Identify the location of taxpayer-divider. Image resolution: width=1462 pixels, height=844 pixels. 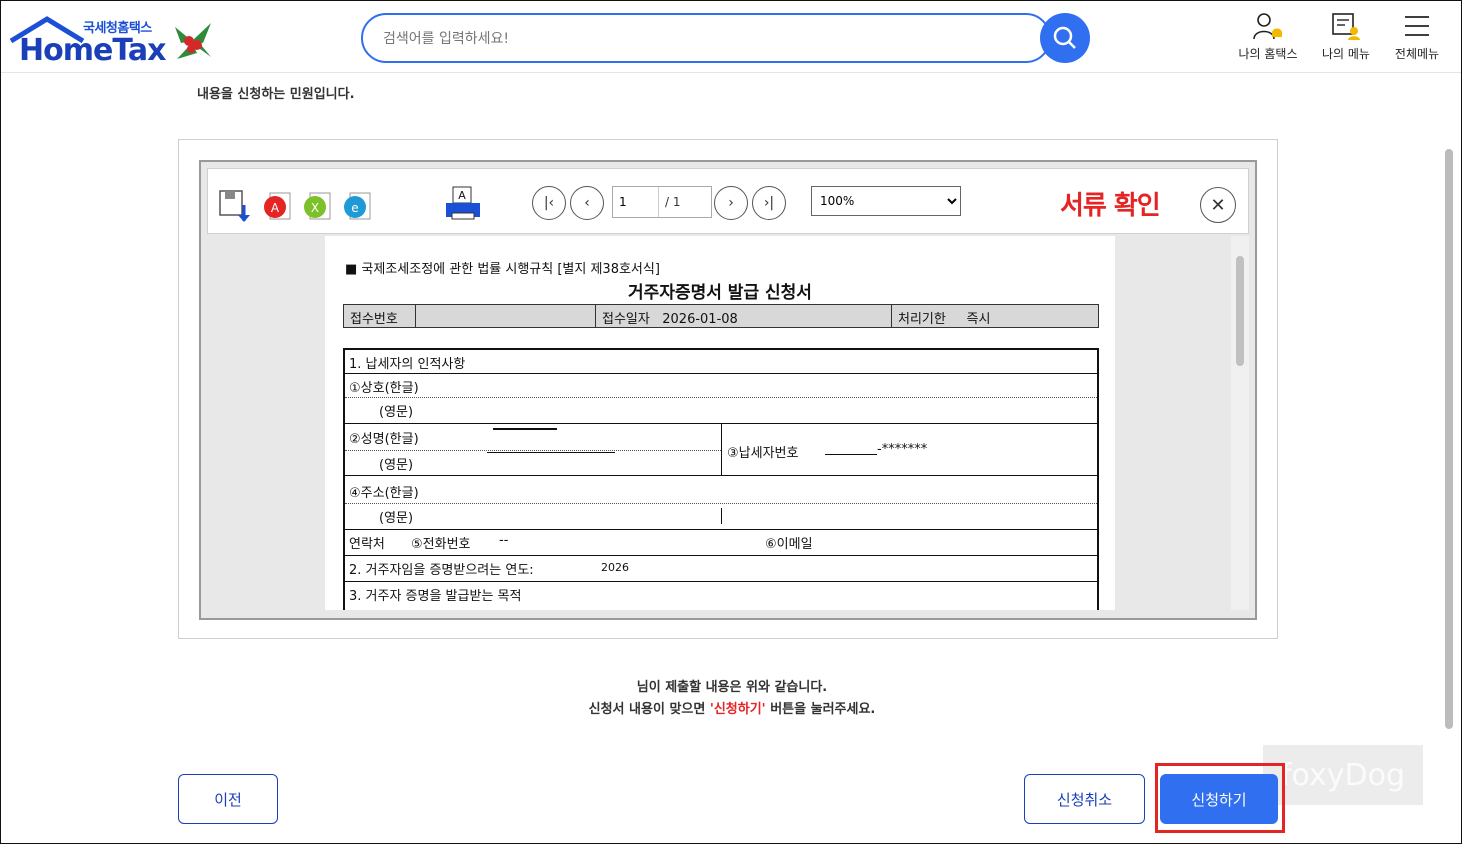
(721, 450).